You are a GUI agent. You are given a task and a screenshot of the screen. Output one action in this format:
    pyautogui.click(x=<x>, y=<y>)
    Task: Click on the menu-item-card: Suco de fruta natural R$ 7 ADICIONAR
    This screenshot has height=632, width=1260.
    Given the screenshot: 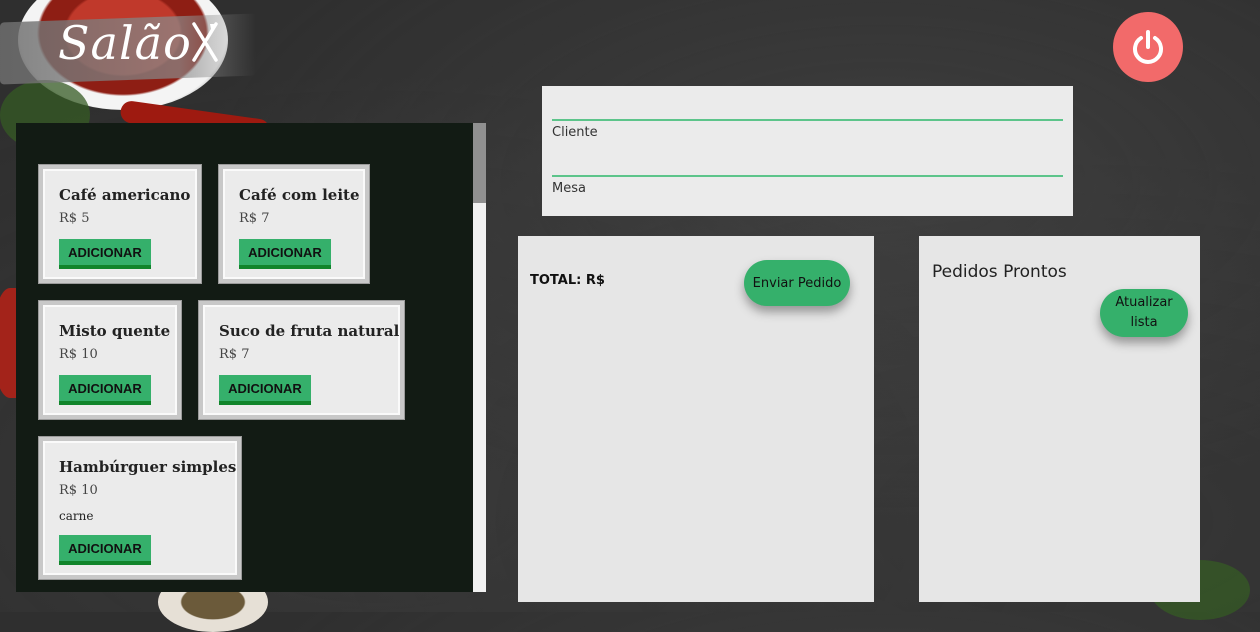 What is the action you would take?
    pyautogui.click(x=301, y=360)
    